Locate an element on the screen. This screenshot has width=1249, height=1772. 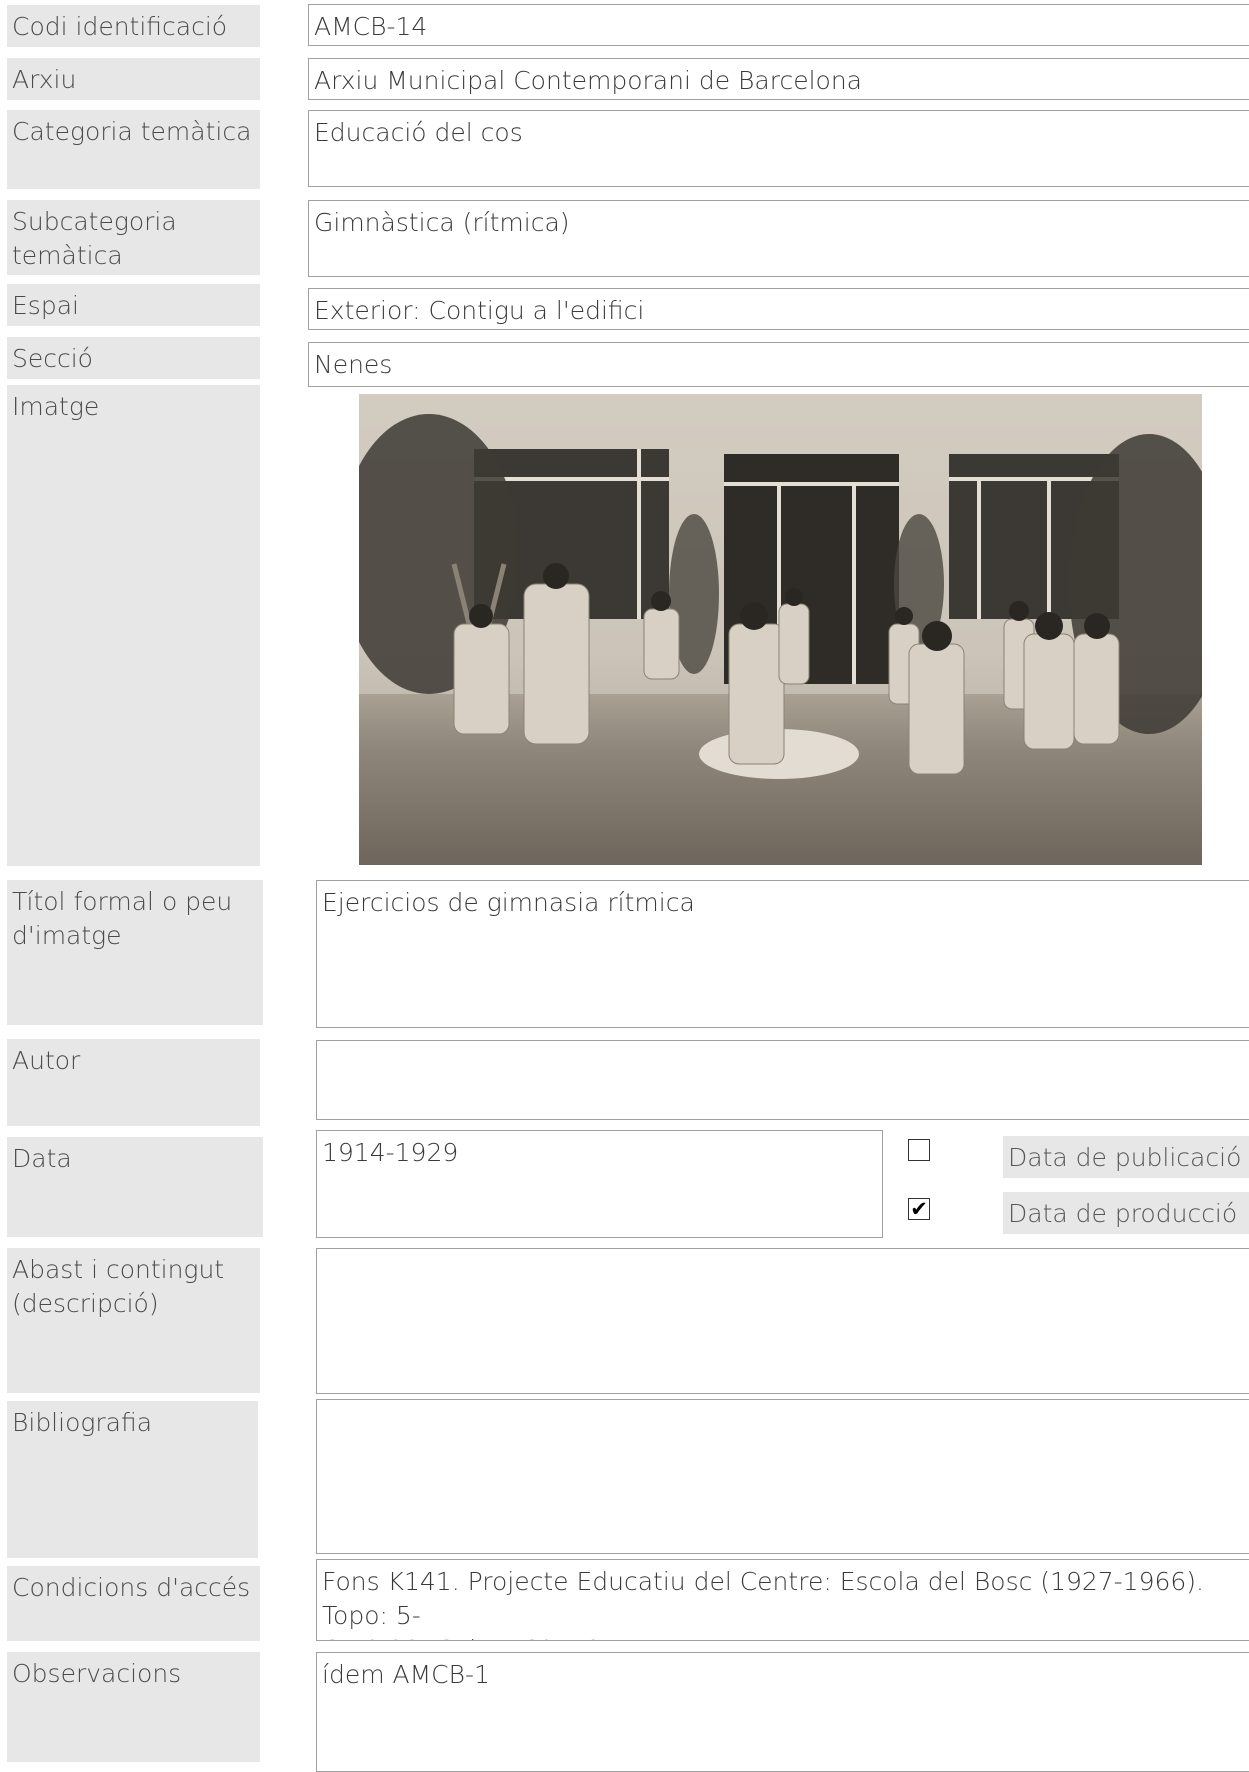
publication-date-label: Data de publicació is located at coordinates (1126, 1157).